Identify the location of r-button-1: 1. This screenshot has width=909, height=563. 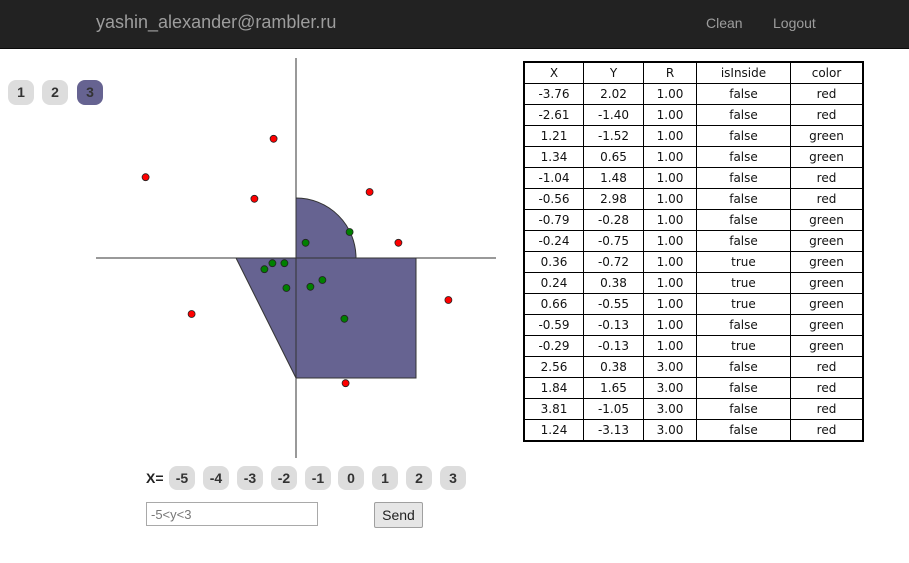
(21, 92).